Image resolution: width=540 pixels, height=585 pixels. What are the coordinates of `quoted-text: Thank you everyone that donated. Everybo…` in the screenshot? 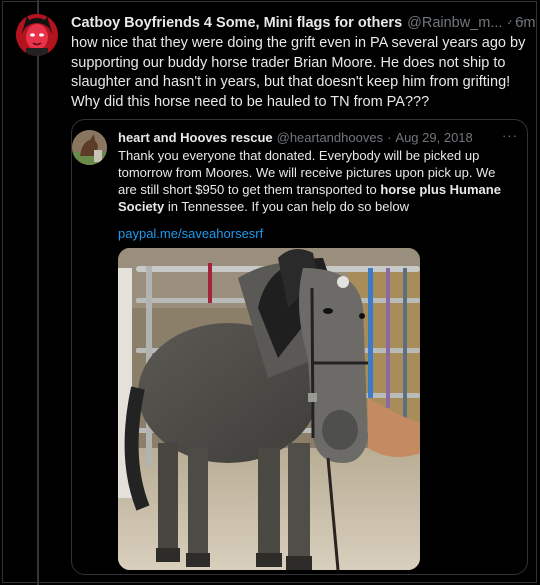 It's located at (315, 181).